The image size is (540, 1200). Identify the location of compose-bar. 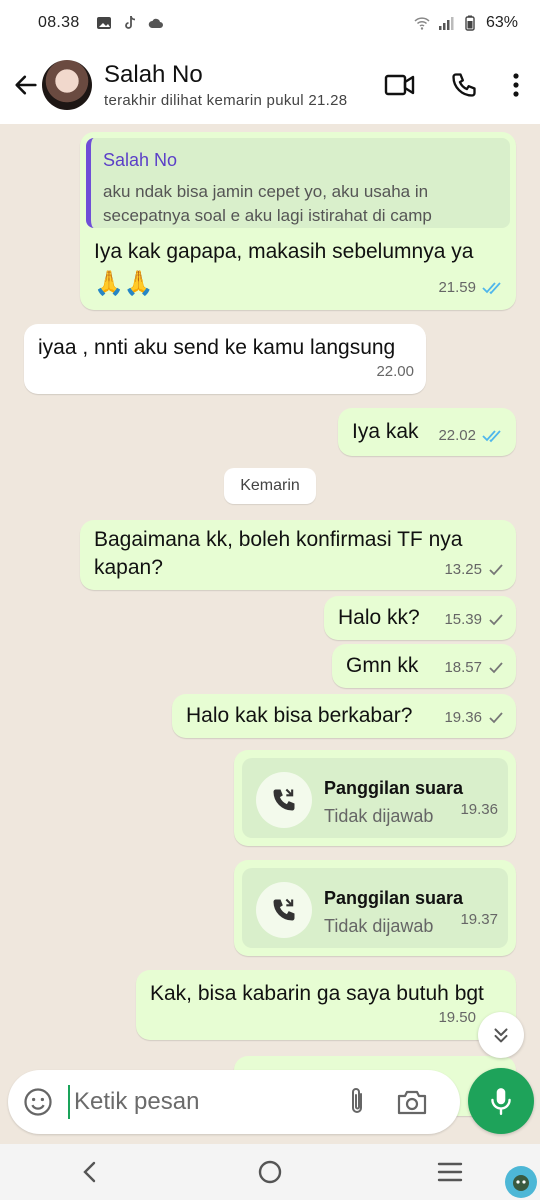
(234, 1102).